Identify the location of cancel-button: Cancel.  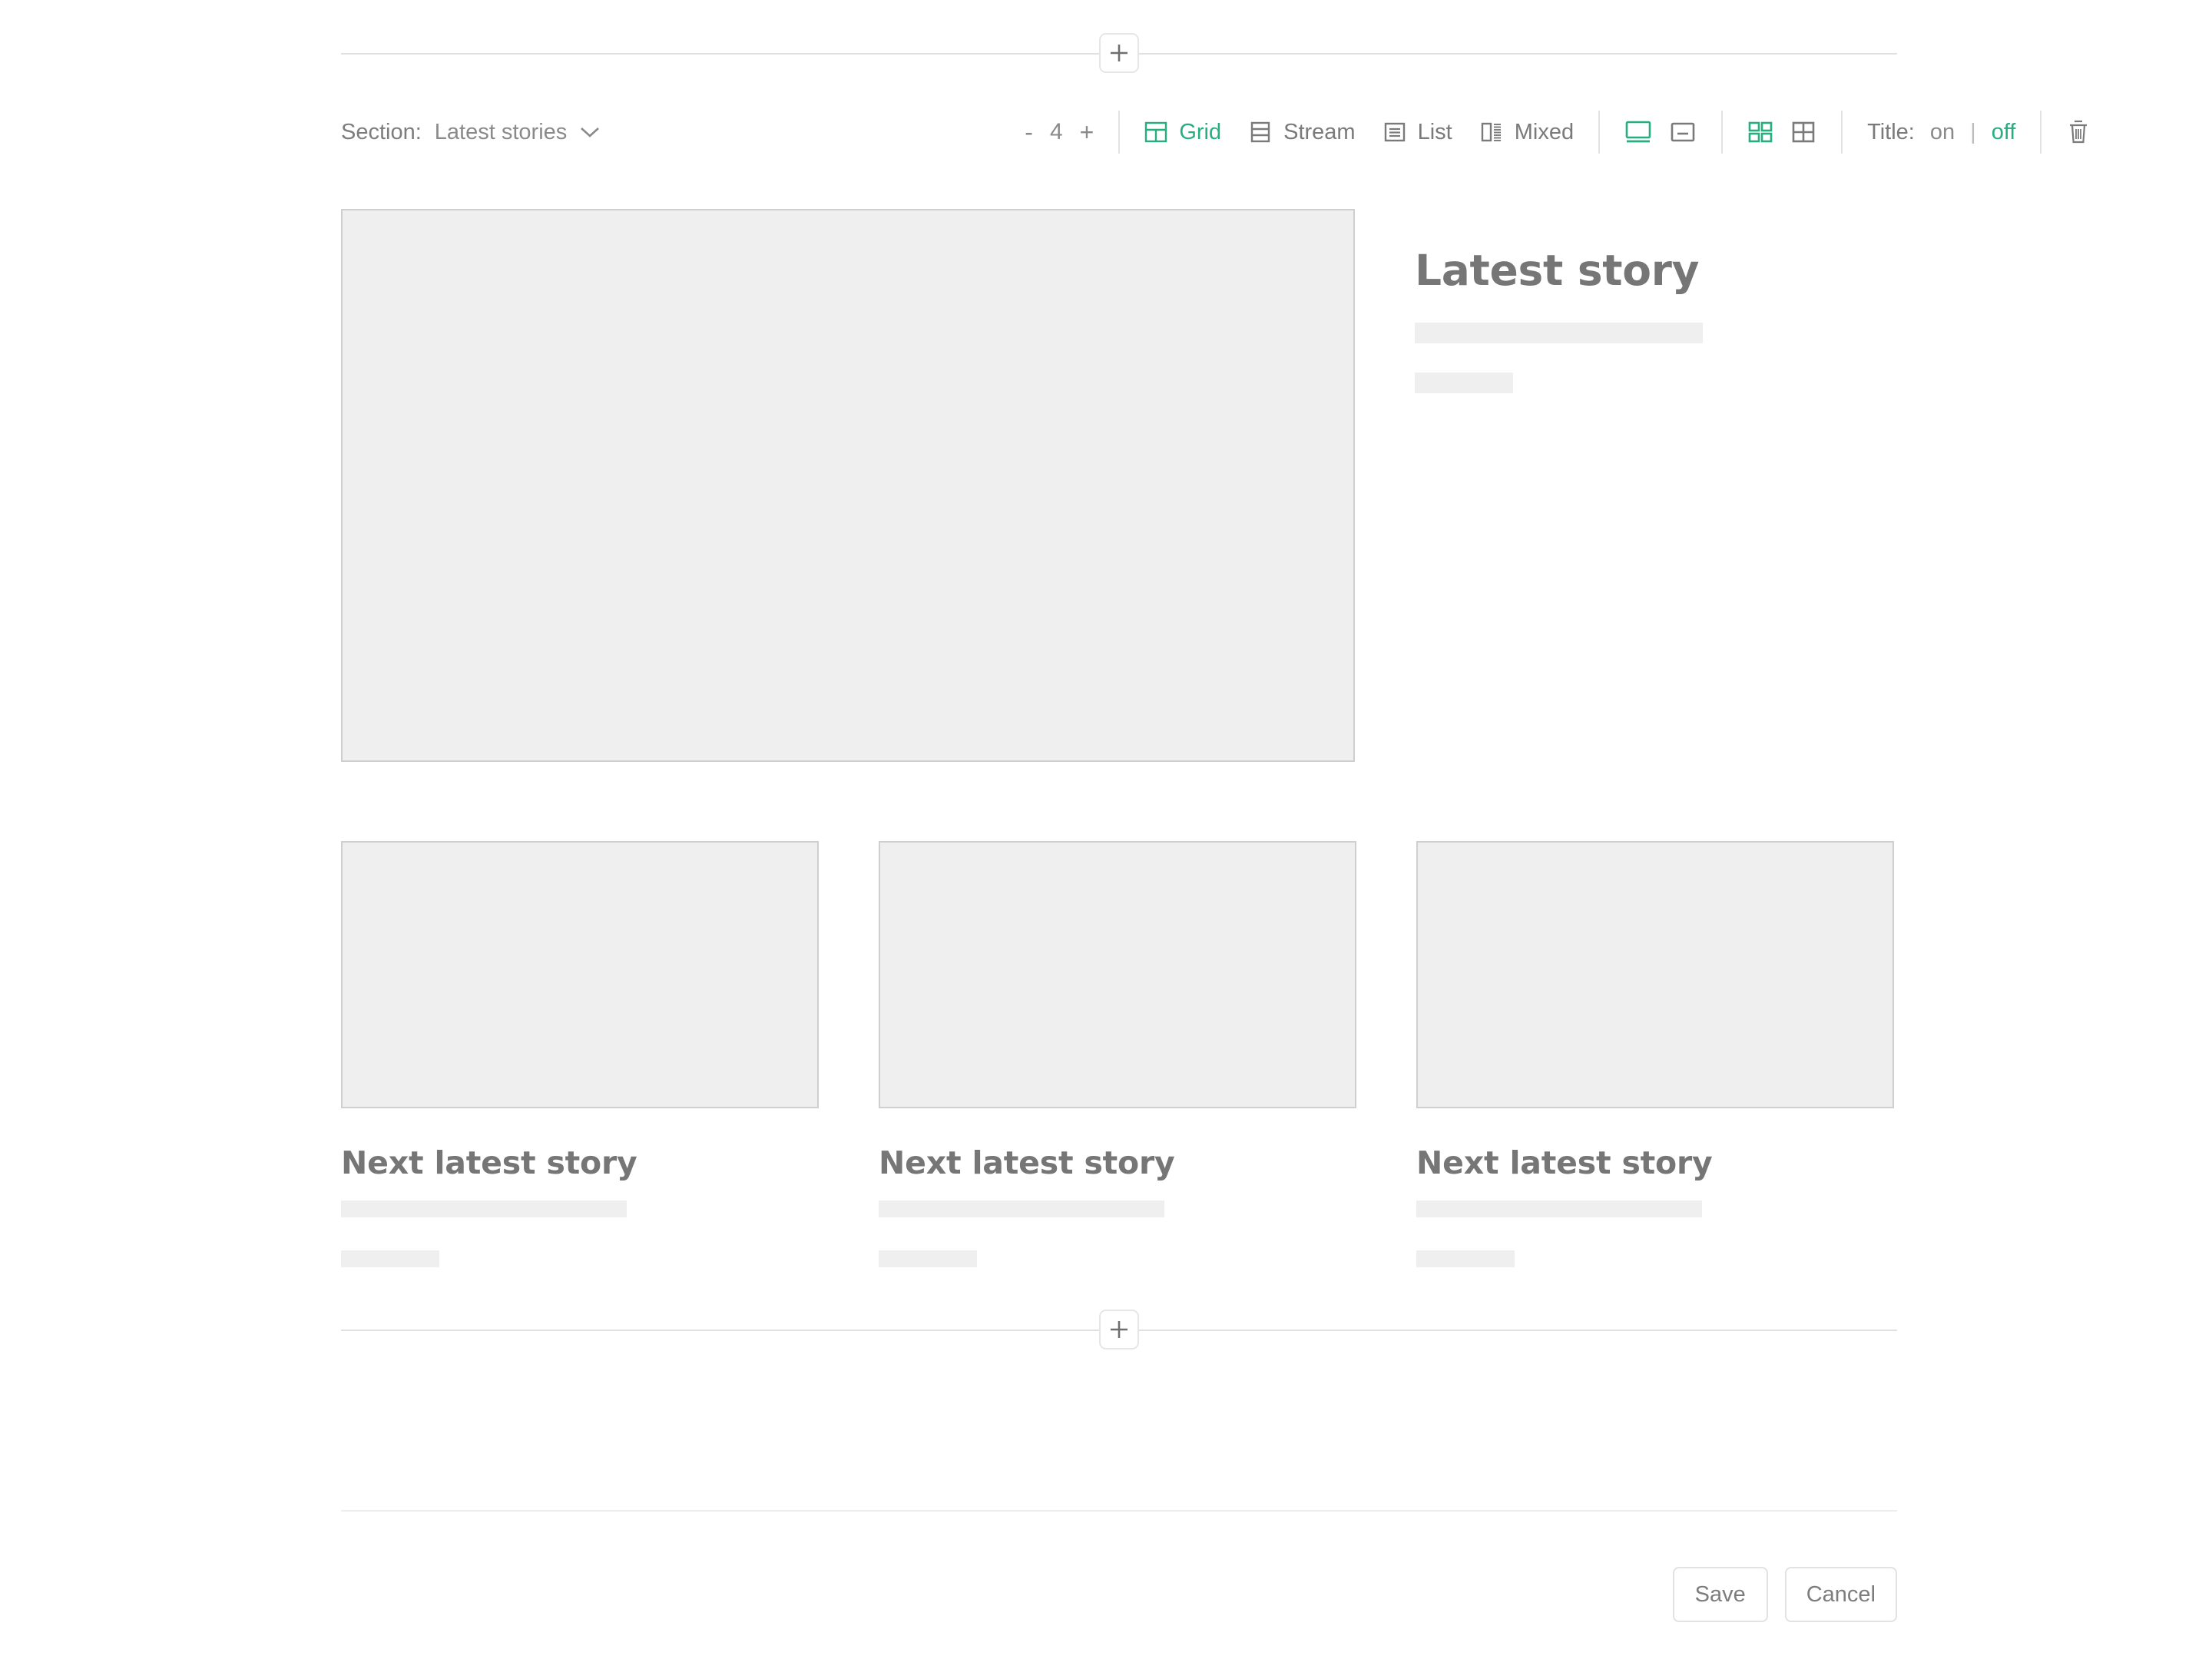
(1840, 1594).